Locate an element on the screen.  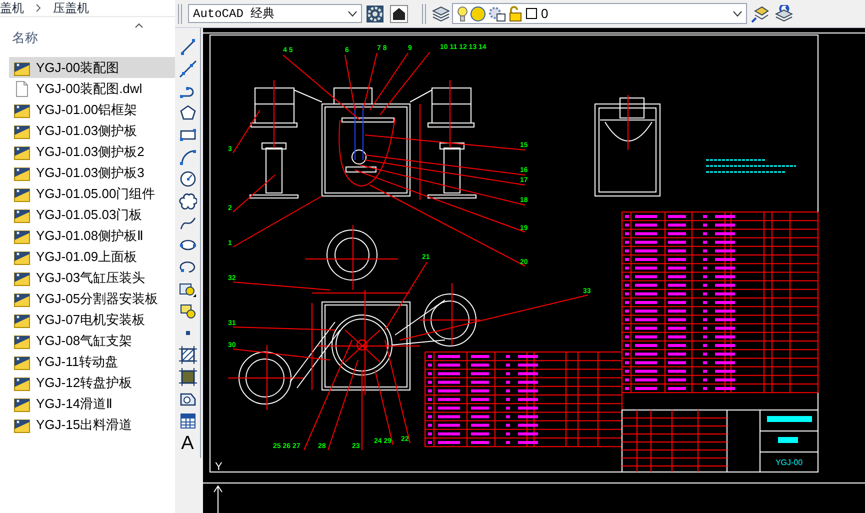
column-header: 名称 is located at coordinates (25, 42).